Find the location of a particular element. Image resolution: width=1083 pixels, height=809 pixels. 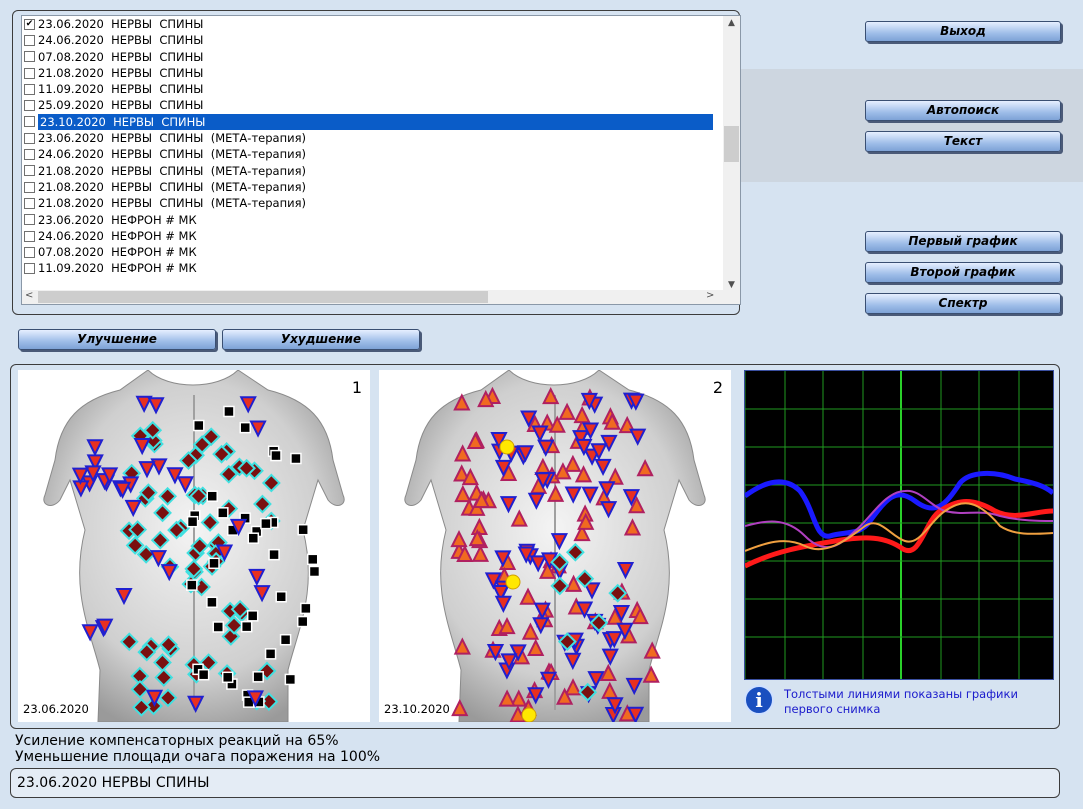

list-item: 24.06.2020 НЕРВЫ СПИНЫ is located at coordinates (373, 40).